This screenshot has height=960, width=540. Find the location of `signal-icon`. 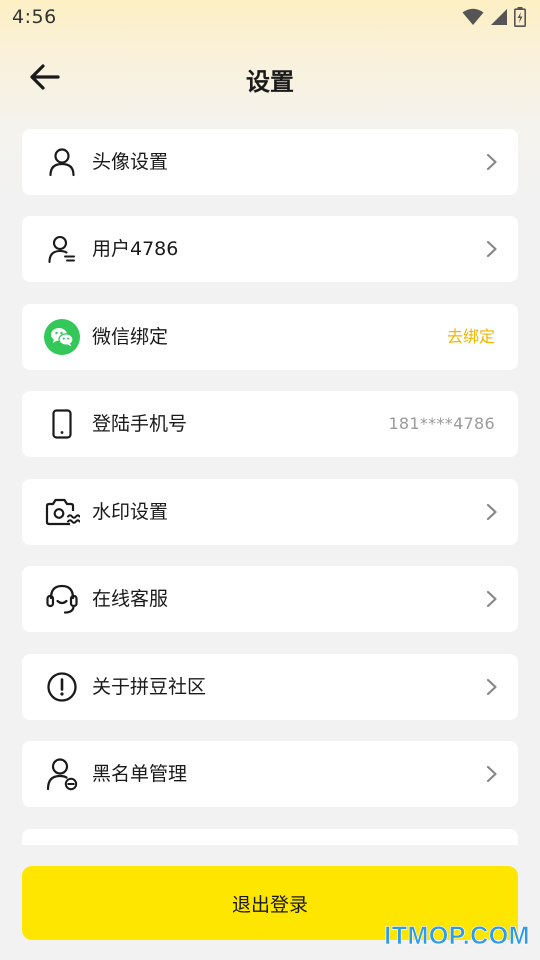

signal-icon is located at coordinates (499, 17).